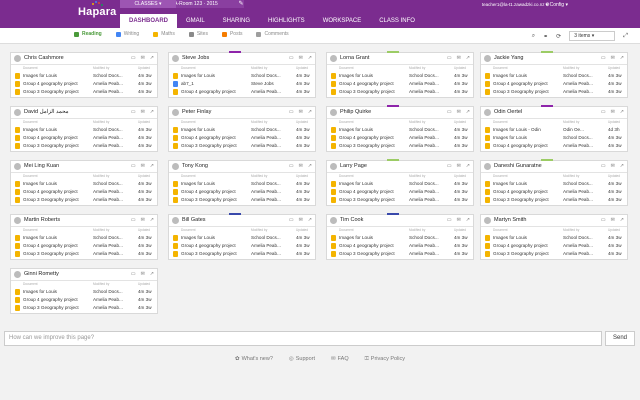 This screenshot has height=400, width=640. I want to click on filter-sites: Sites, so click(198, 34).